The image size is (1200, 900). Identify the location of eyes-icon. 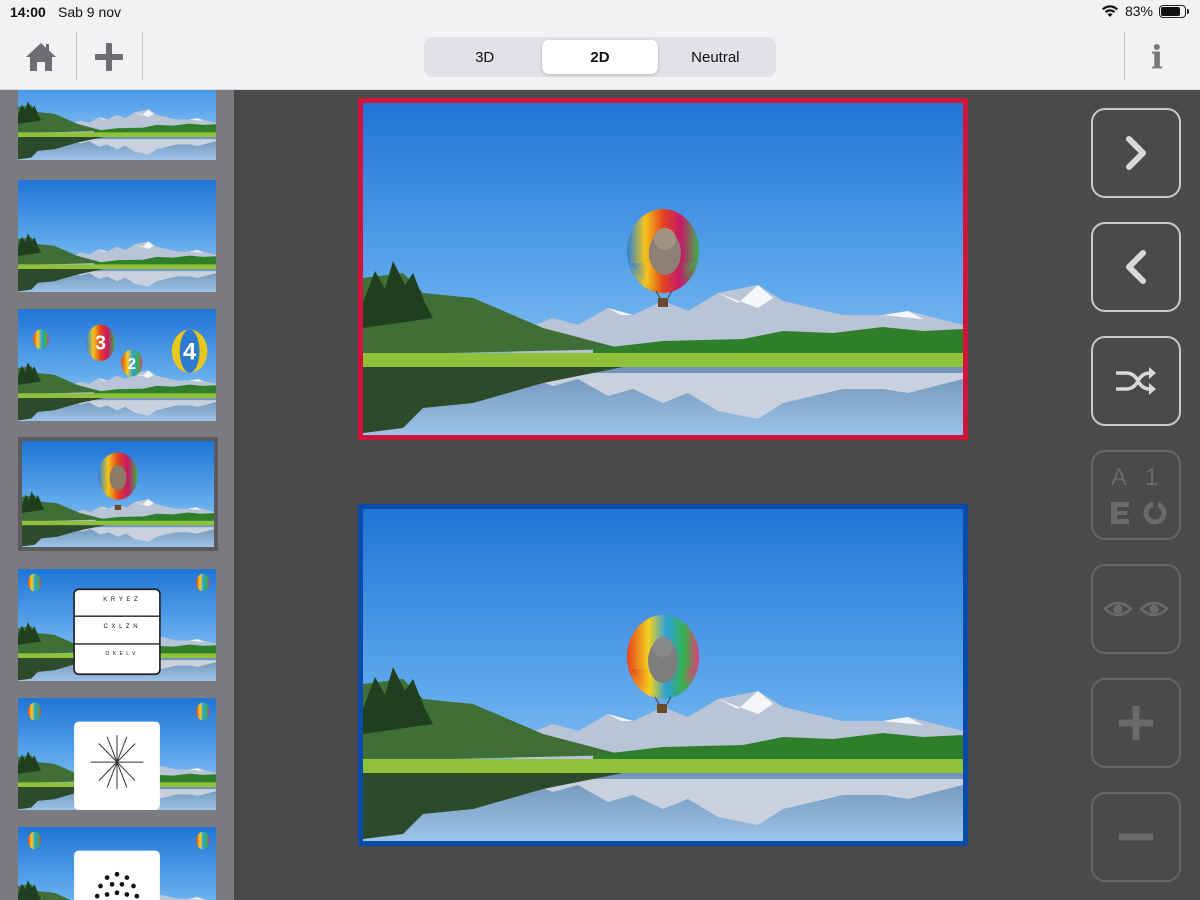
(1136, 609).